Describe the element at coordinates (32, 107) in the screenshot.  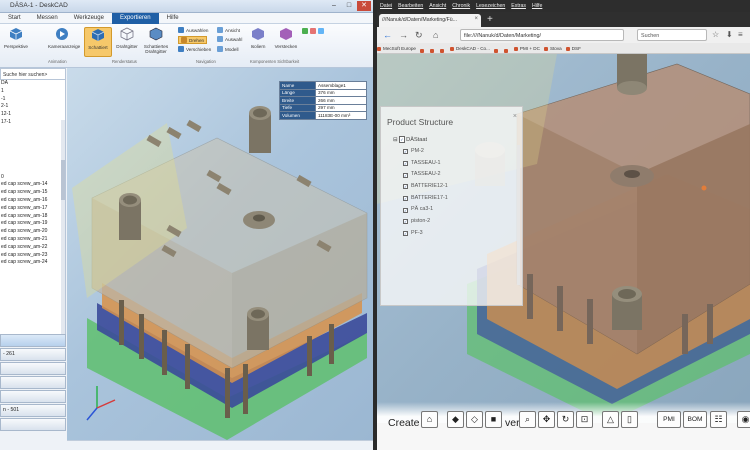
I see `tree-item: 2-1` at that location.